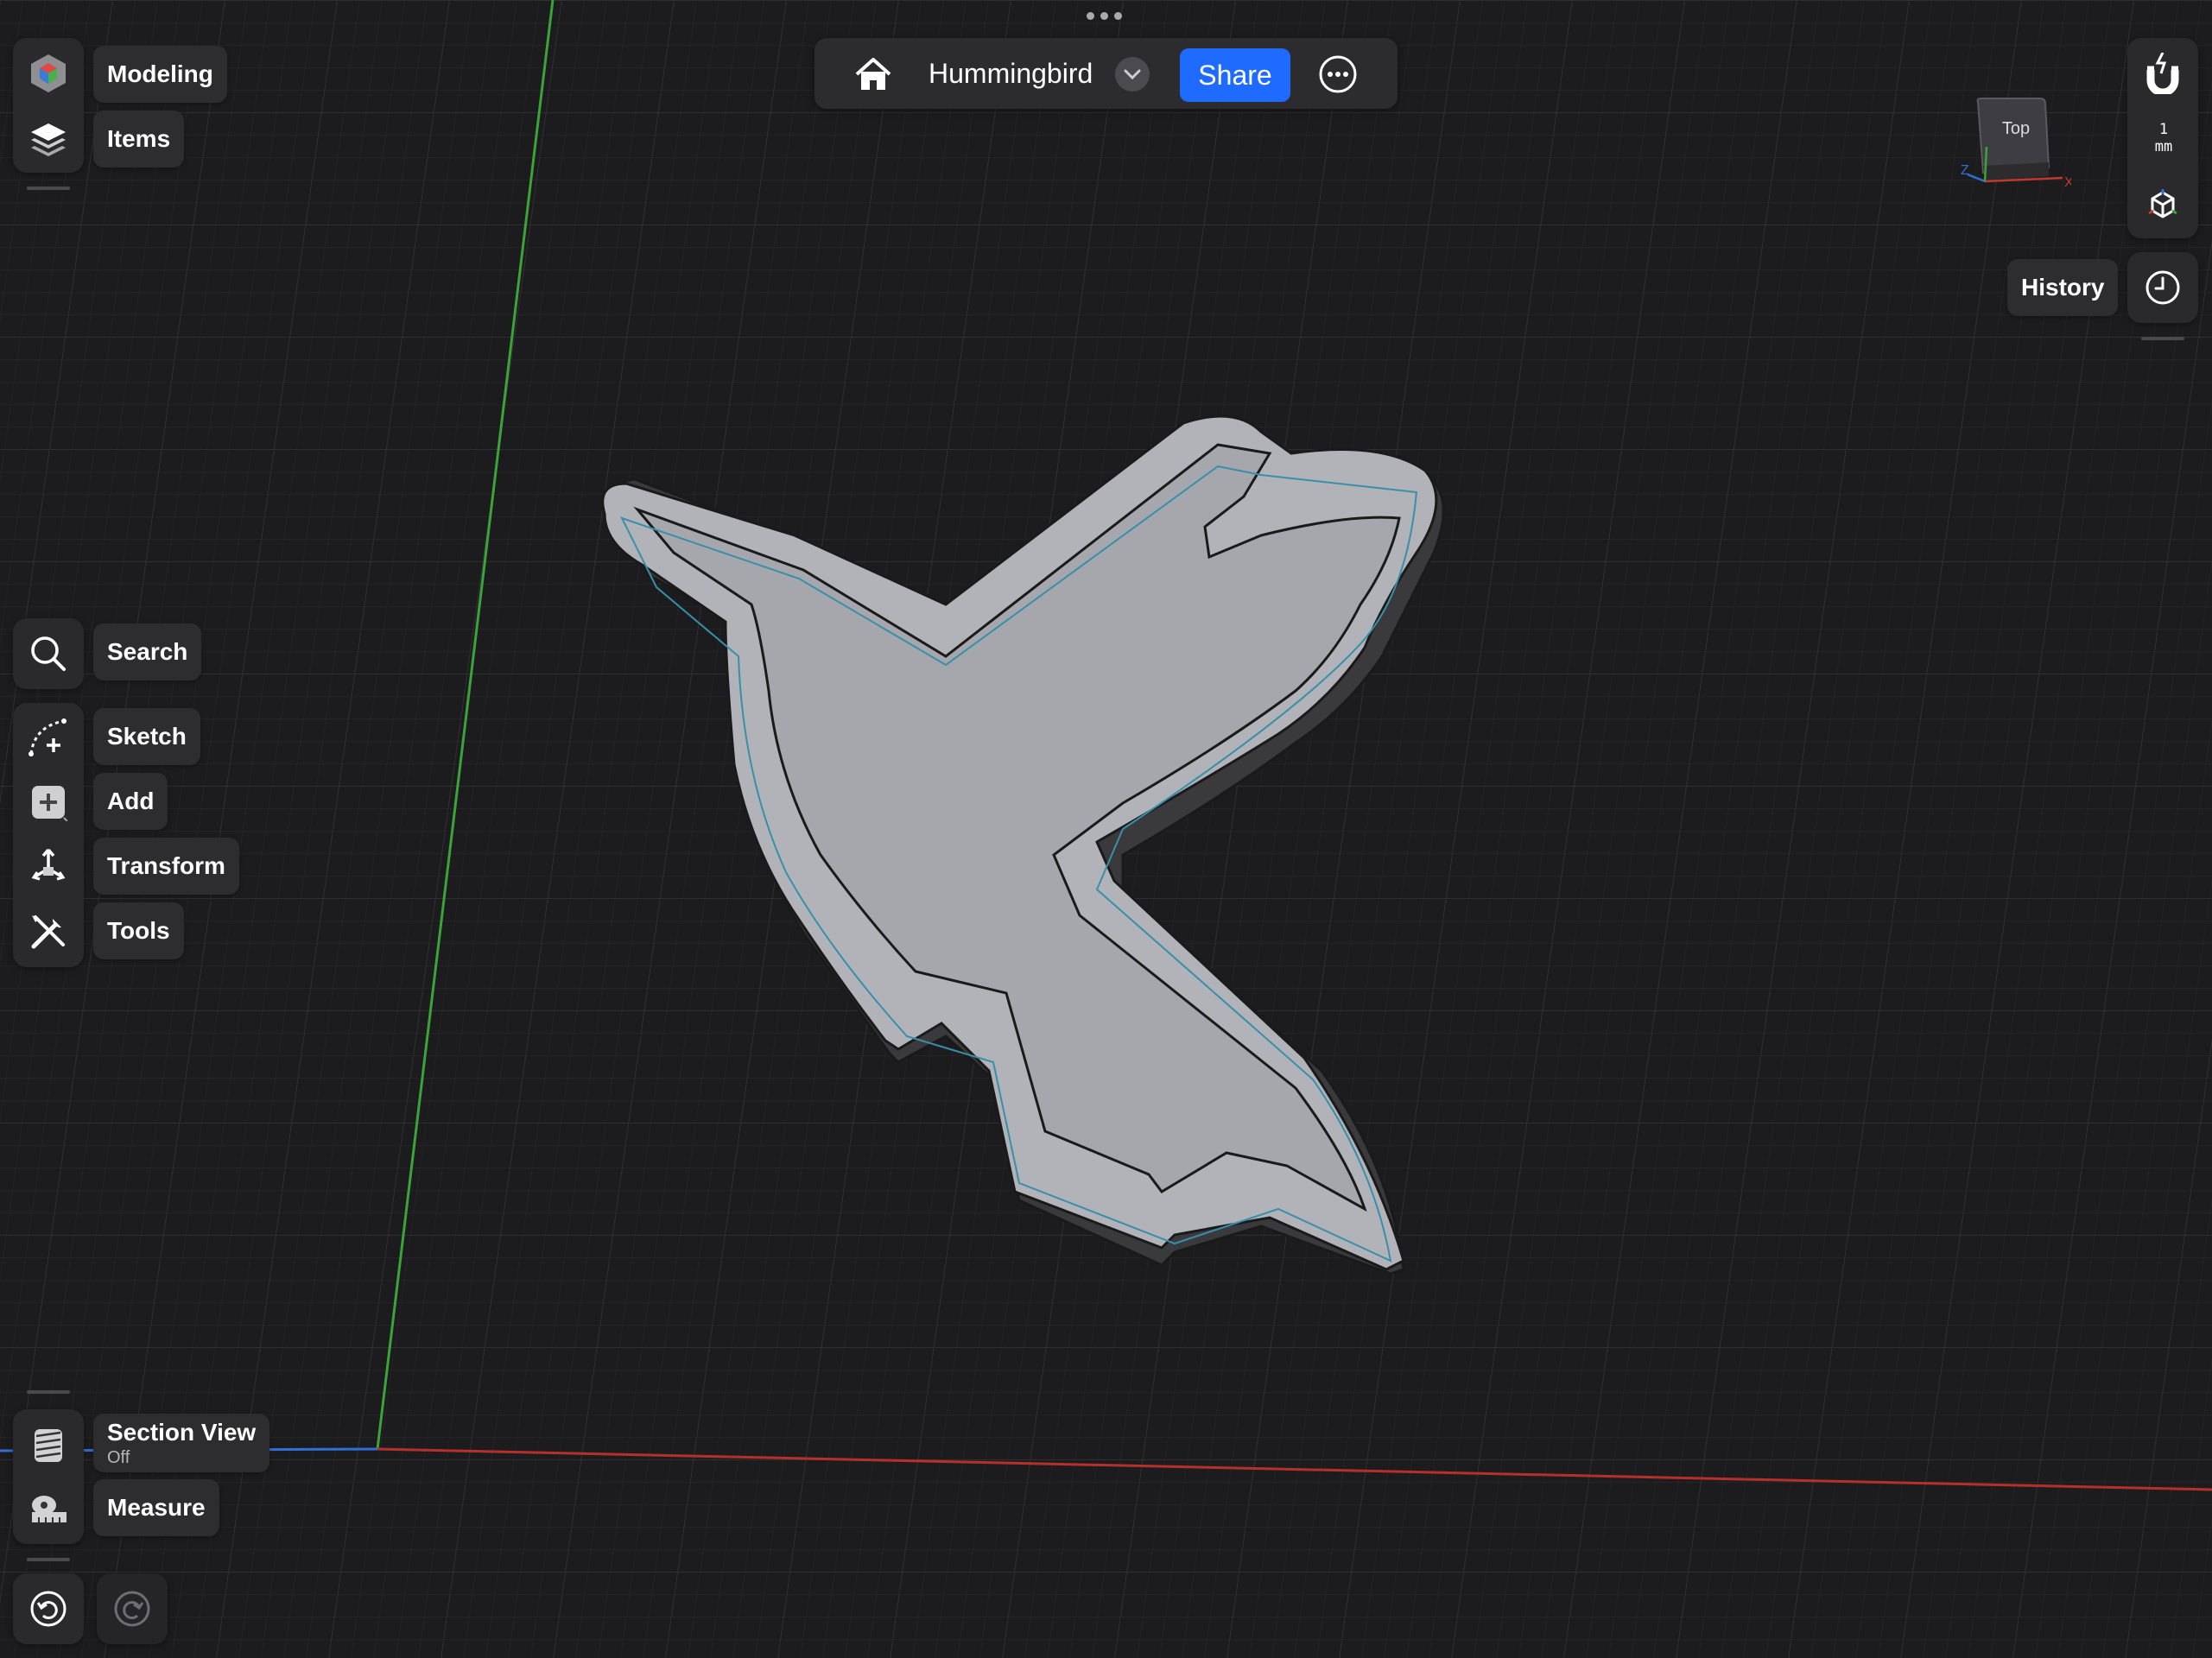 The image size is (2212, 1658). I want to click on tools-button, so click(48, 932).